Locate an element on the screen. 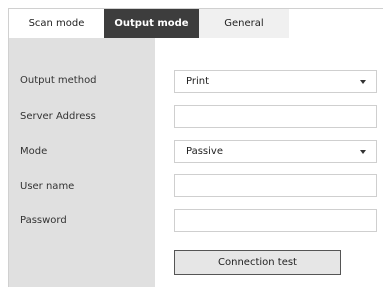 This screenshot has height=288, width=384. user-name-field is located at coordinates (275, 185).